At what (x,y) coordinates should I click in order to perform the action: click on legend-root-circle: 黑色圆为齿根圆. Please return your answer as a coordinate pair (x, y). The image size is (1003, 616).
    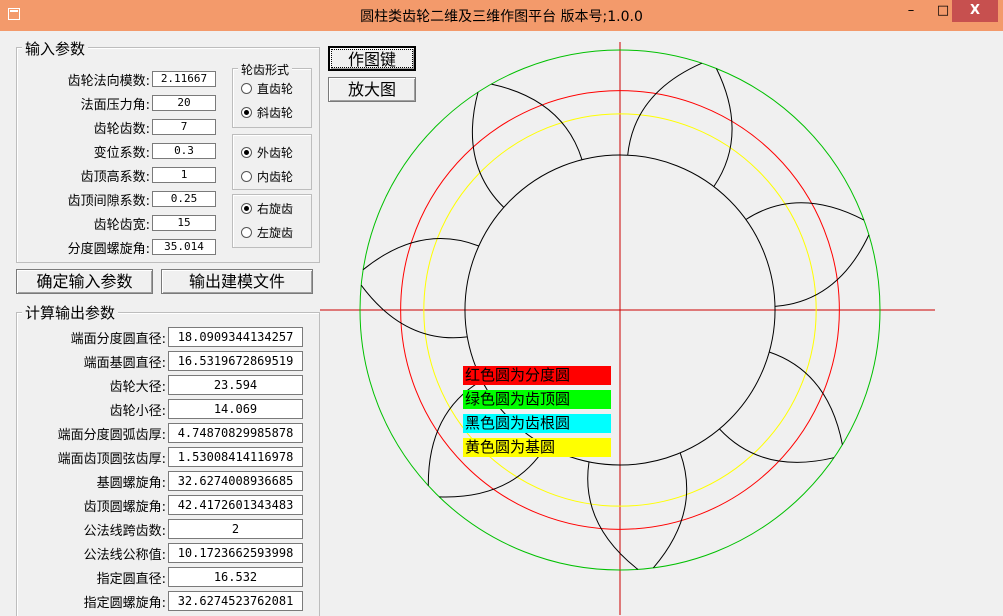
    Looking at the image, I should click on (537, 423).